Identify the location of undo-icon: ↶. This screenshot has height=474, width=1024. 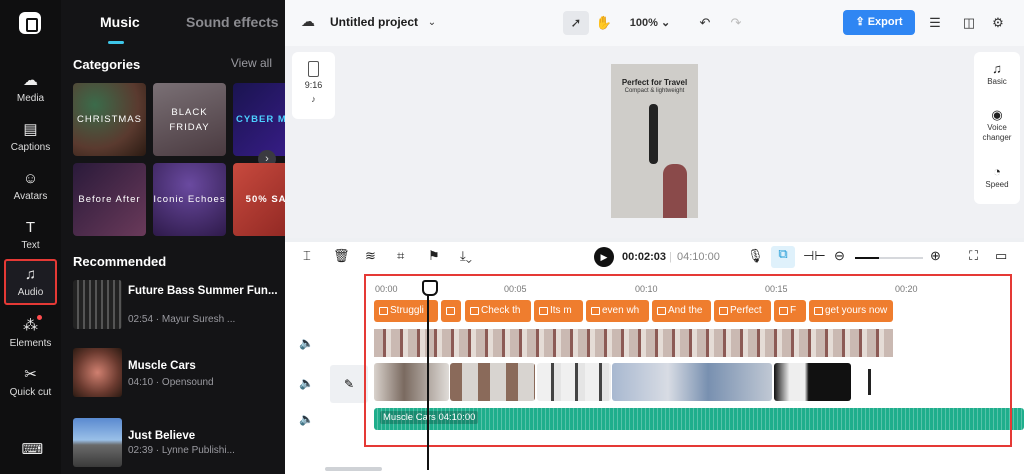
(705, 23).